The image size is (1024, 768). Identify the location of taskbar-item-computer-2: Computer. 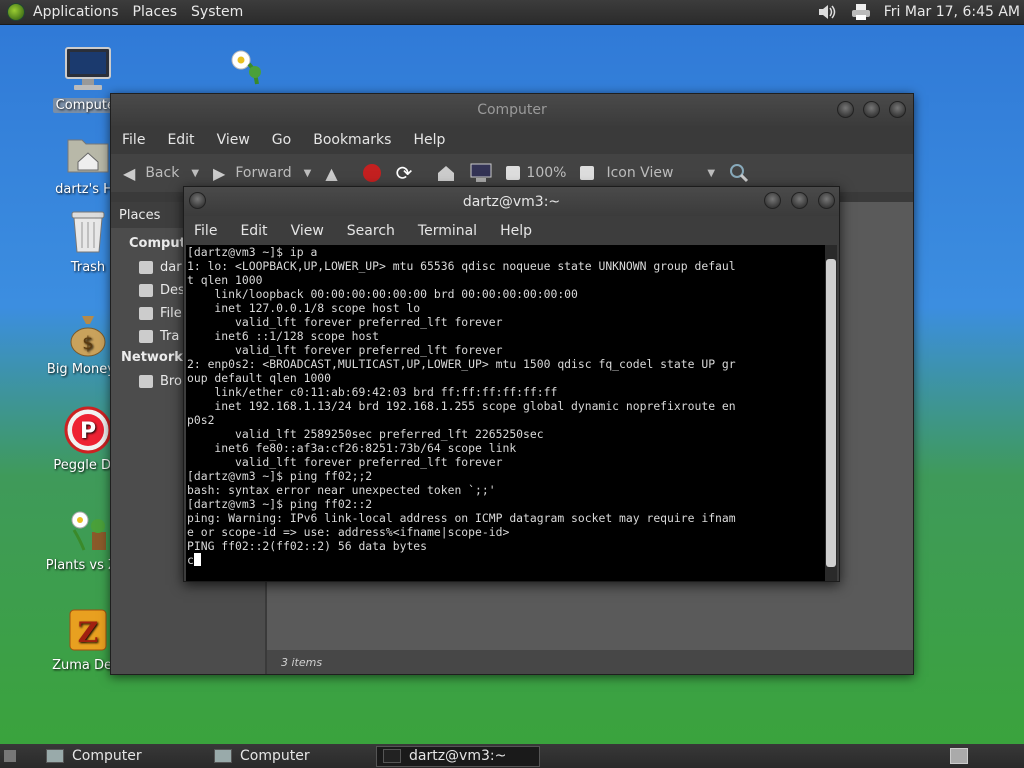
(290, 756).